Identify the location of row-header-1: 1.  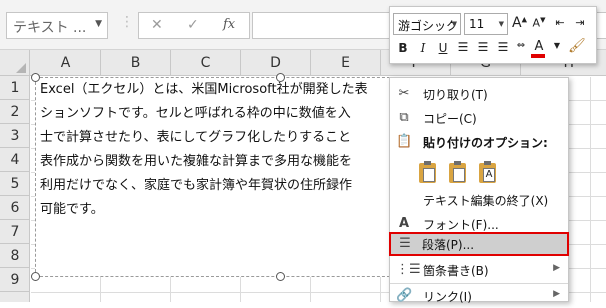
(15, 88).